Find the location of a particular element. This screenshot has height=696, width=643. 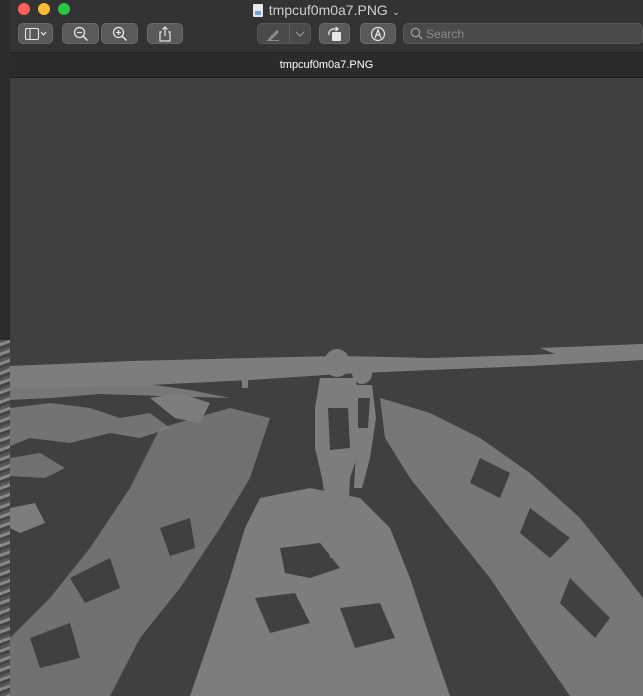

sidebar-toggle-button is located at coordinates (35, 33).